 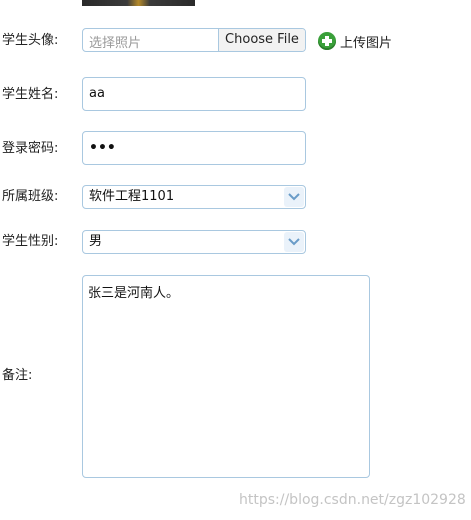 I want to click on avatar-label: 学生头像:, so click(x=30, y=40).